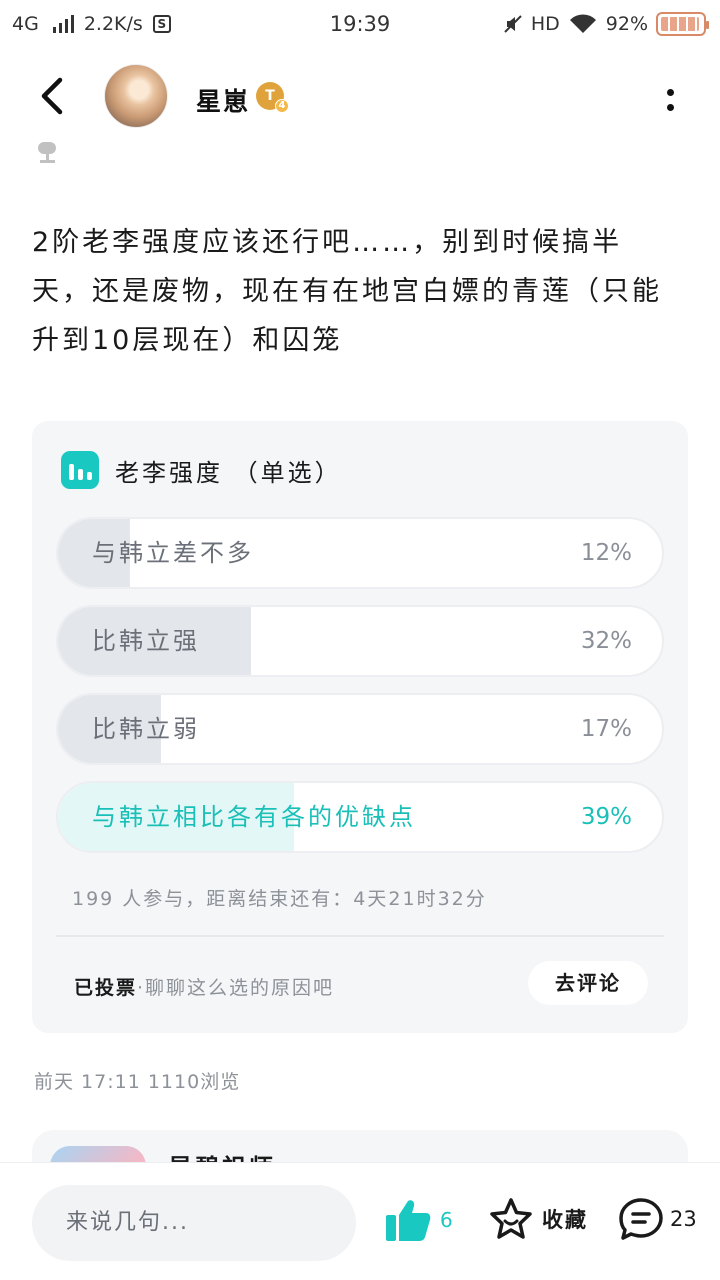  I want to click on comment-bubble-icon, so click(641, 1219).